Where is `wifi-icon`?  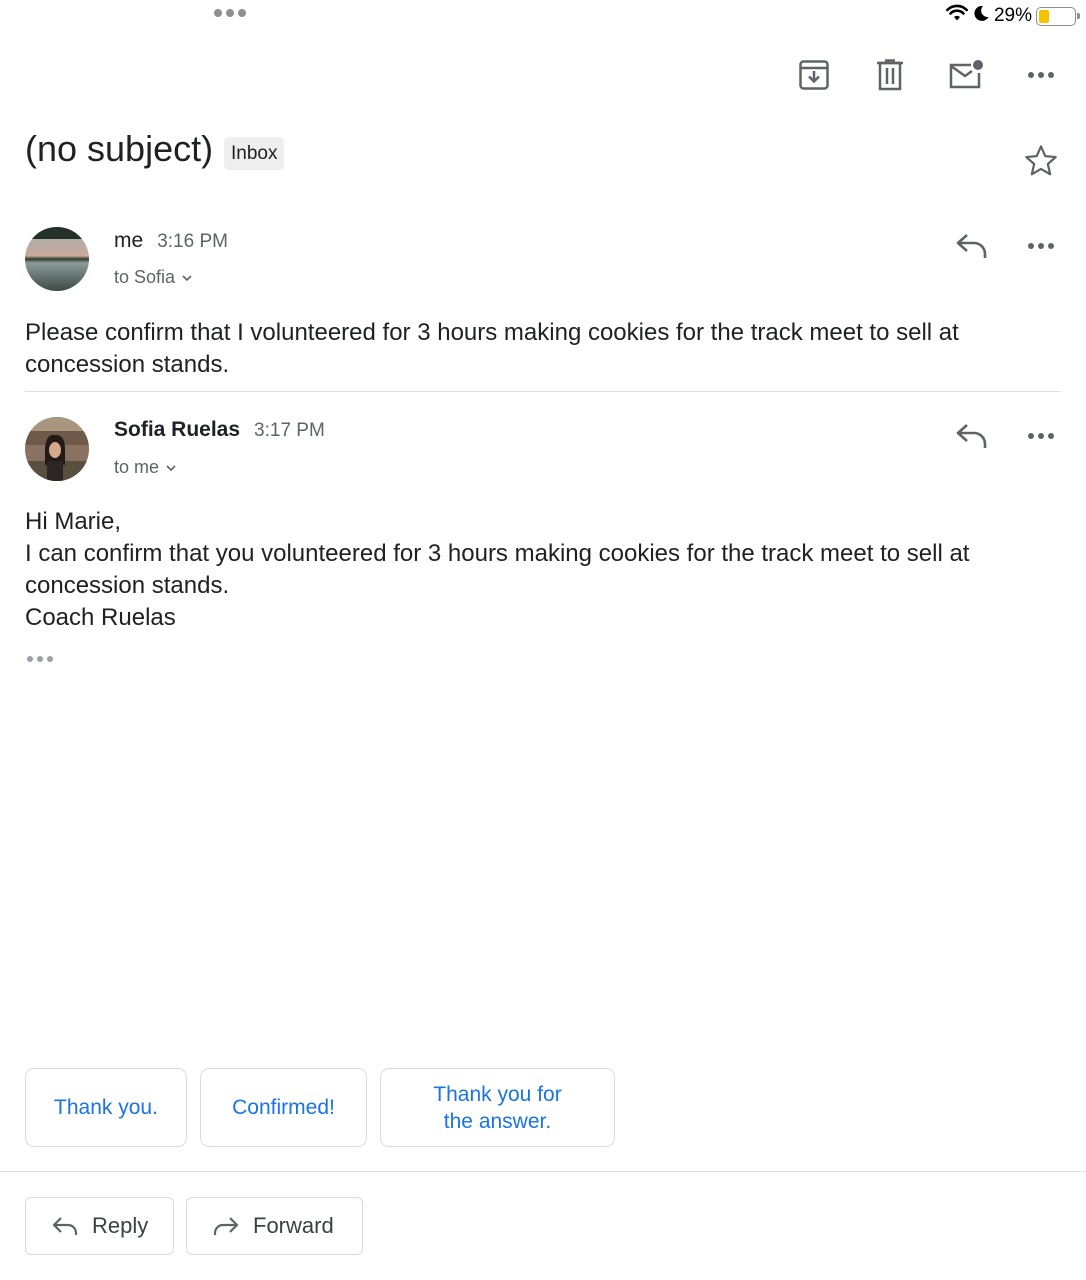 wifi-icon is located at coordinates (956, 16).